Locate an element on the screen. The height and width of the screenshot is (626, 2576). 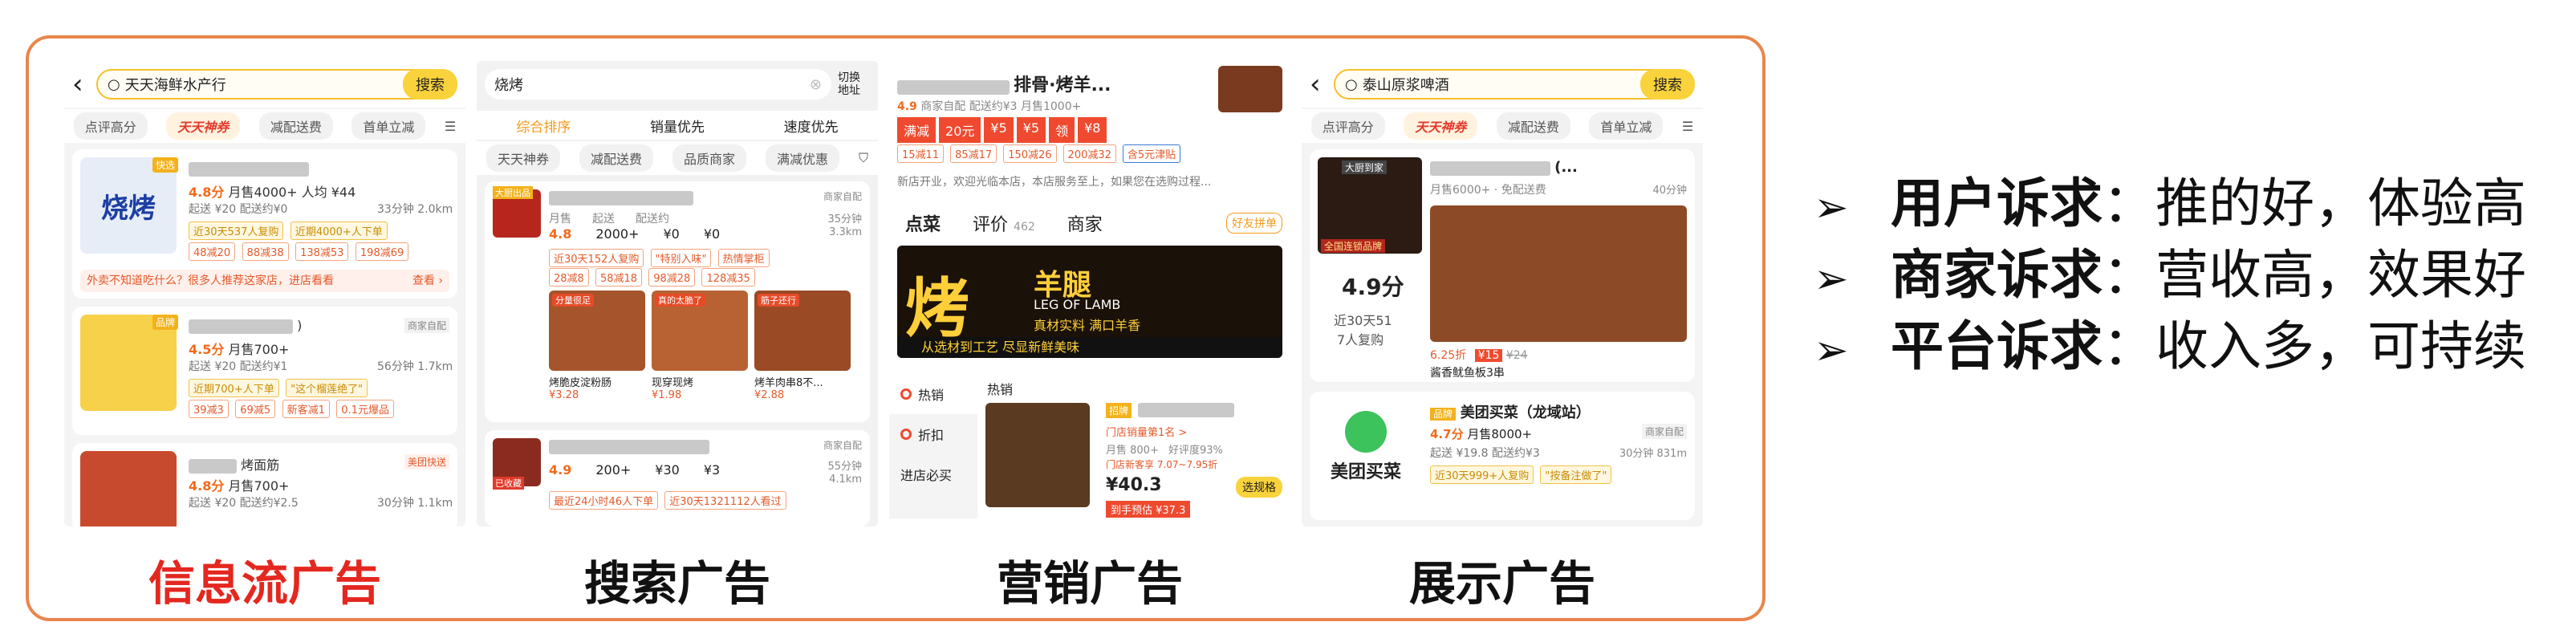
tab-menu: 点菜 is located at coordinates (923, 223).